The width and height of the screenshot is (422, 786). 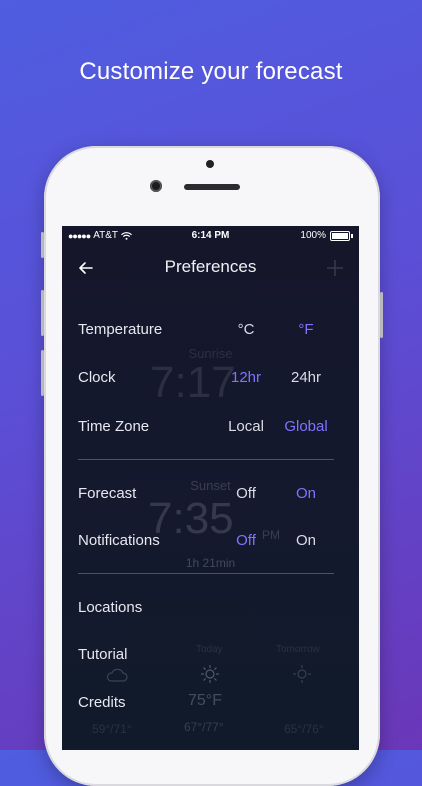 What do you see at coordinates (110, 607) in the screenshot?
I see `link-label: Locations` at bounding box center [110, 607].